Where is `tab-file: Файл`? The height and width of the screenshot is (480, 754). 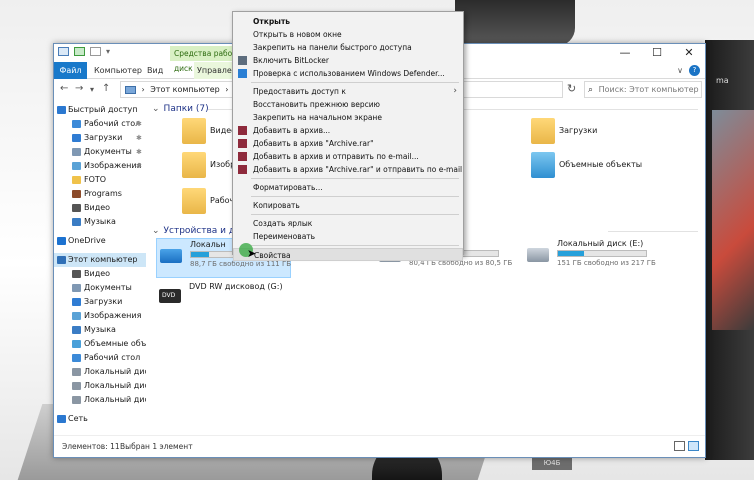 tab-file: Файл is located at coordinates (70, 70).